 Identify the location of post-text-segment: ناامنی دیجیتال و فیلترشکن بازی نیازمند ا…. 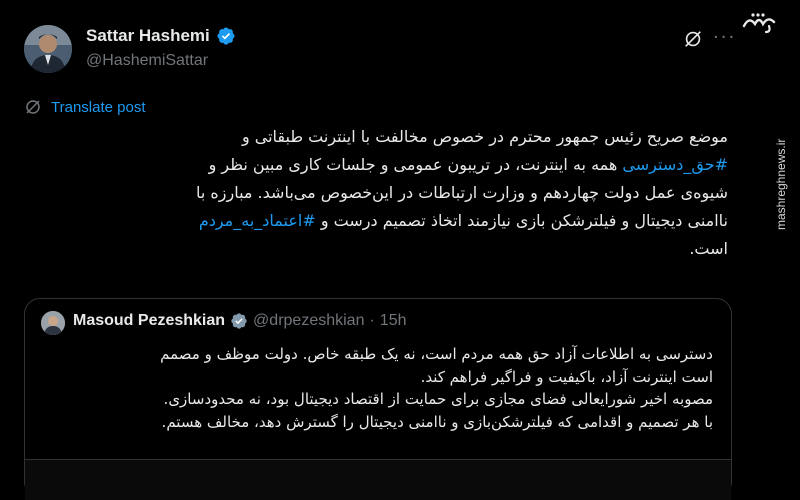
(521, 220).